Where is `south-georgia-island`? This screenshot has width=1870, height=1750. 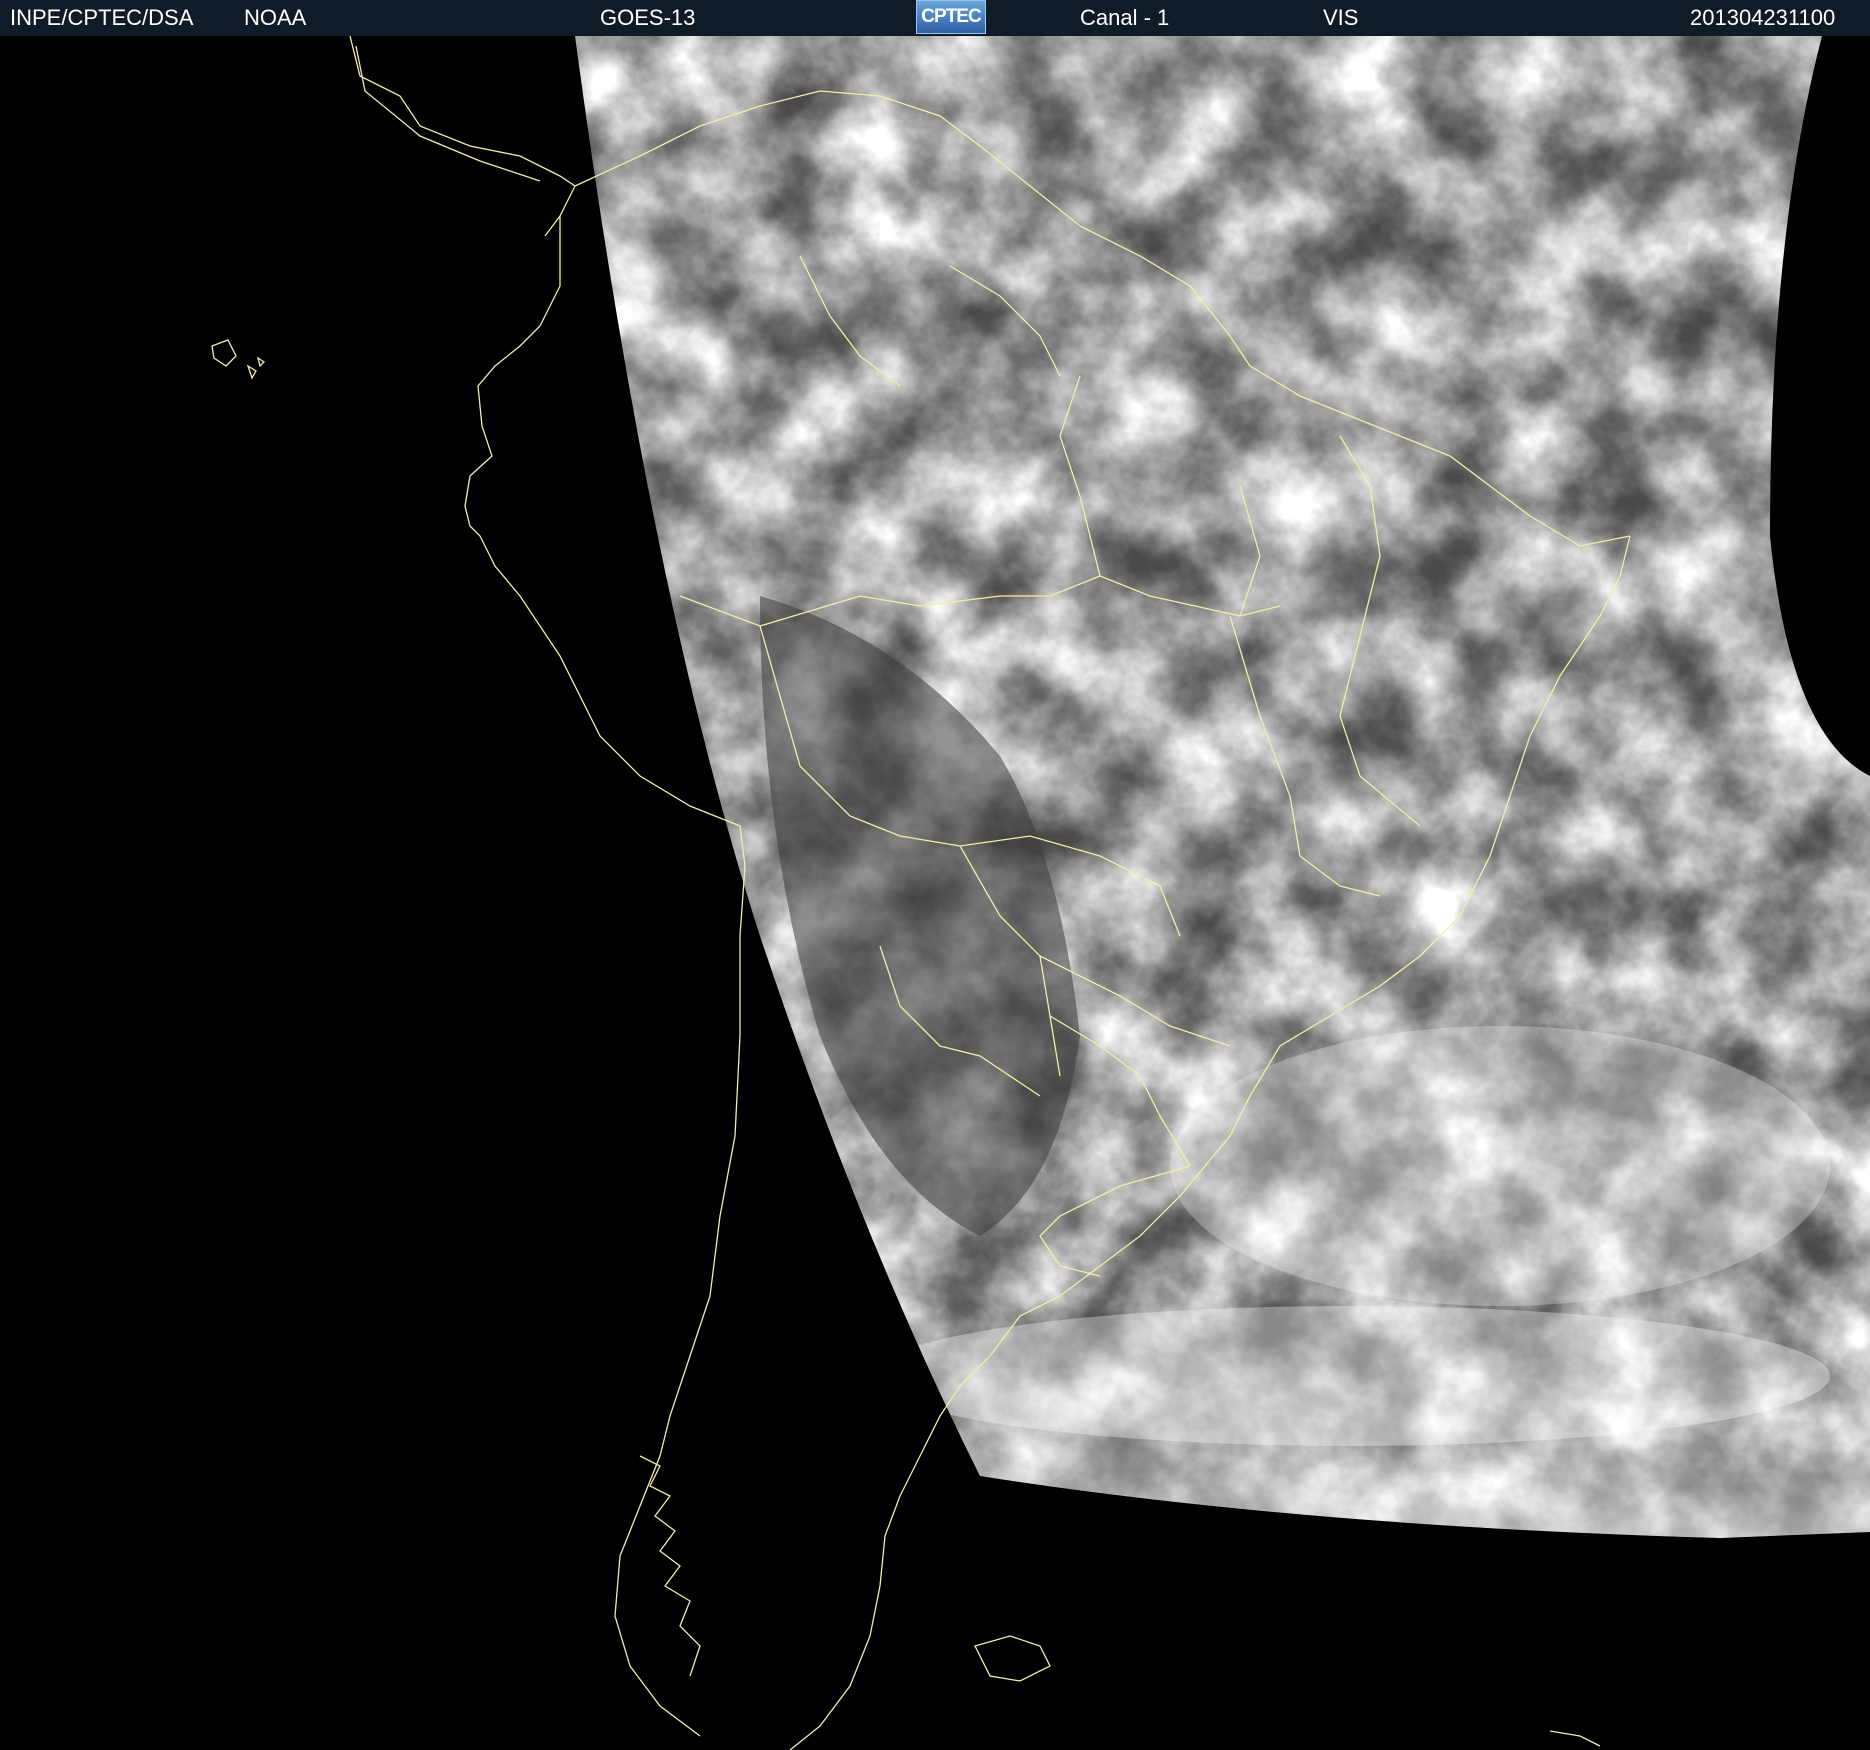
south-georgia-island is located at coordinates (1575, 1738).